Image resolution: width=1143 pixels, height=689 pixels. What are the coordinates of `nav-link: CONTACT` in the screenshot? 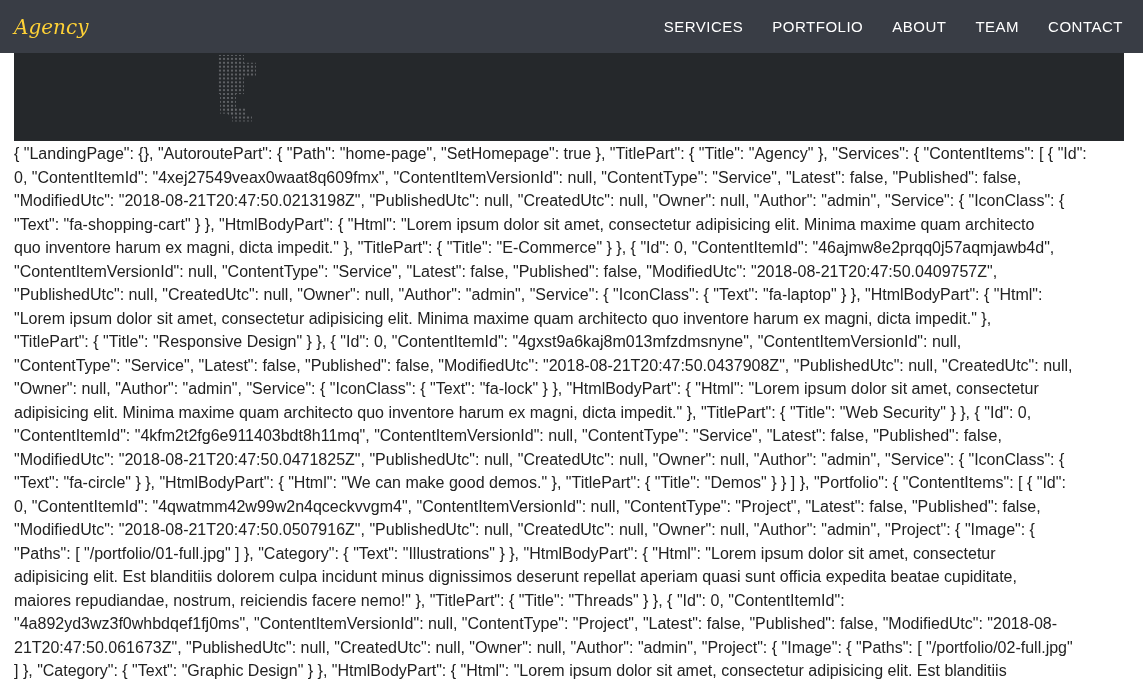 It's located at (1085, 26).